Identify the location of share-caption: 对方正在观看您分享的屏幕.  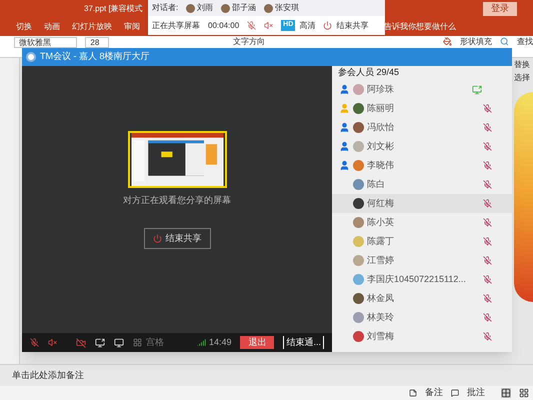
(177, 200).